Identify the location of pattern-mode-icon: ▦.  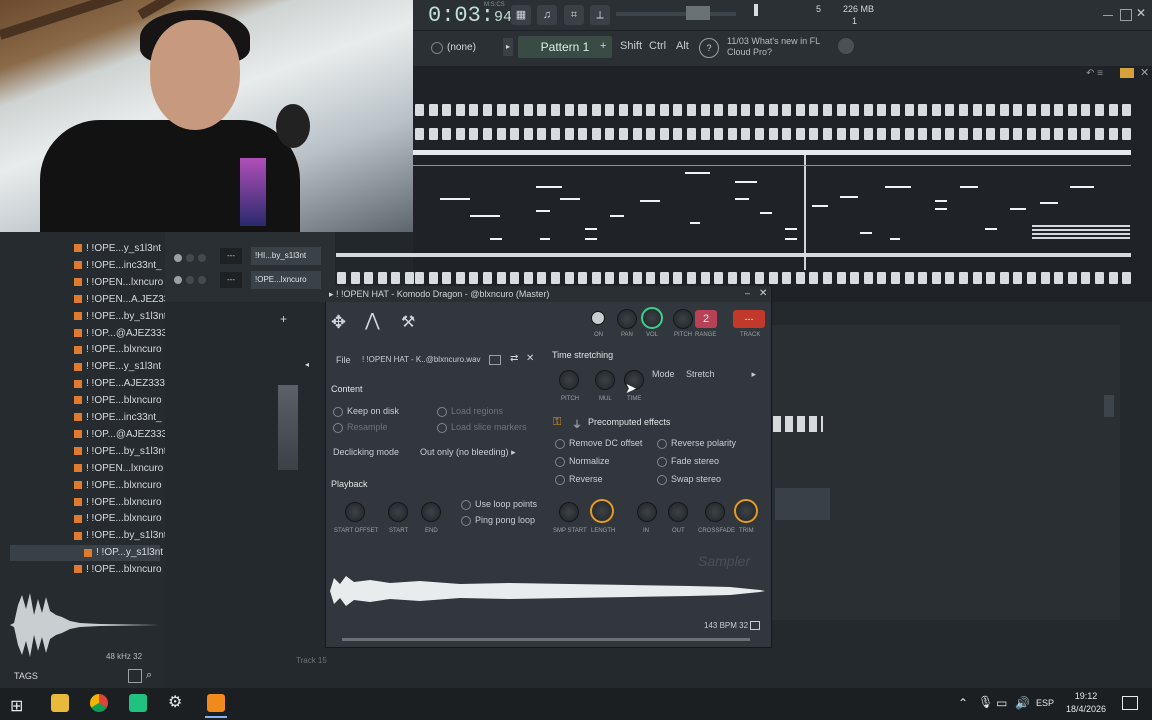
(521, 15).